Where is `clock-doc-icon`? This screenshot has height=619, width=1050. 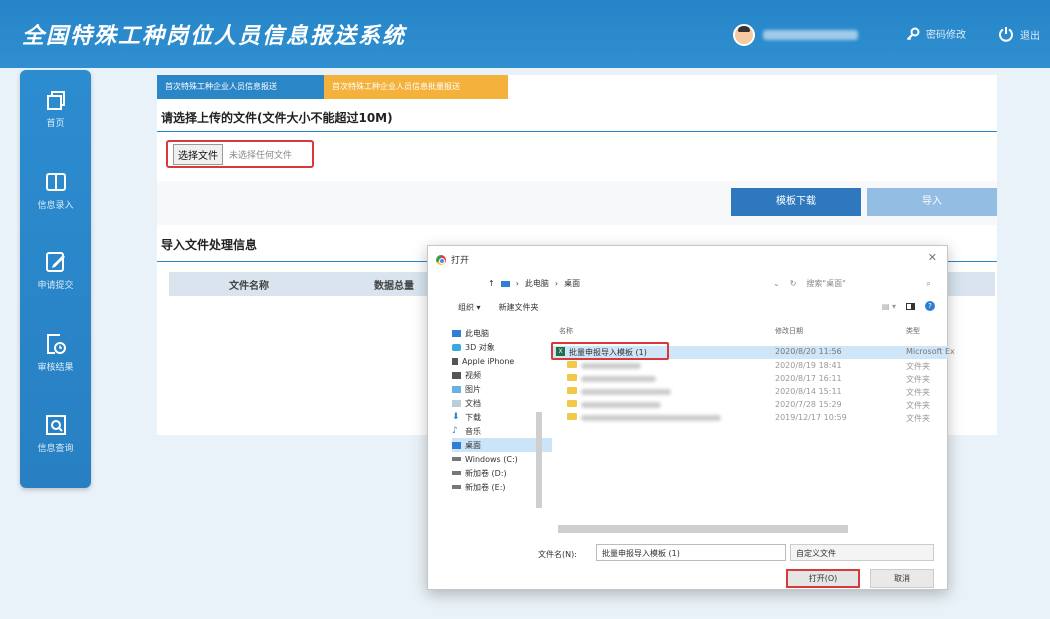
clock-doc-icon is located at coordinates (56, 344).